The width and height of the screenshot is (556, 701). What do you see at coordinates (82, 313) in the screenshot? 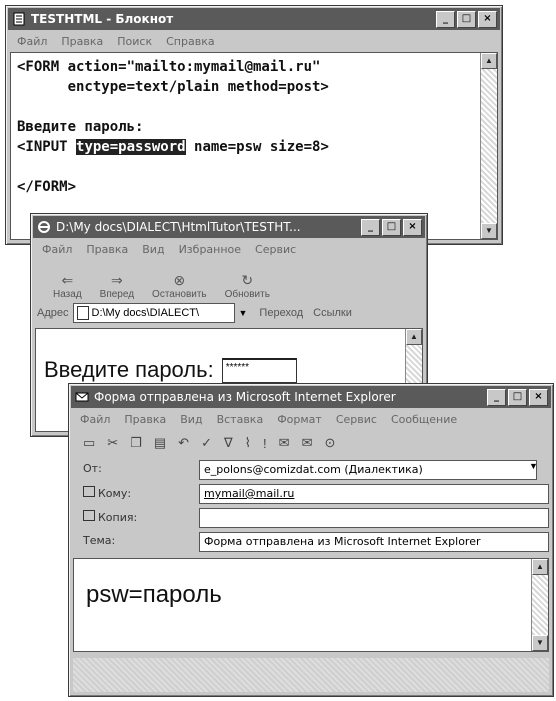
I see `page-icon` at bounding box center [82, 313].